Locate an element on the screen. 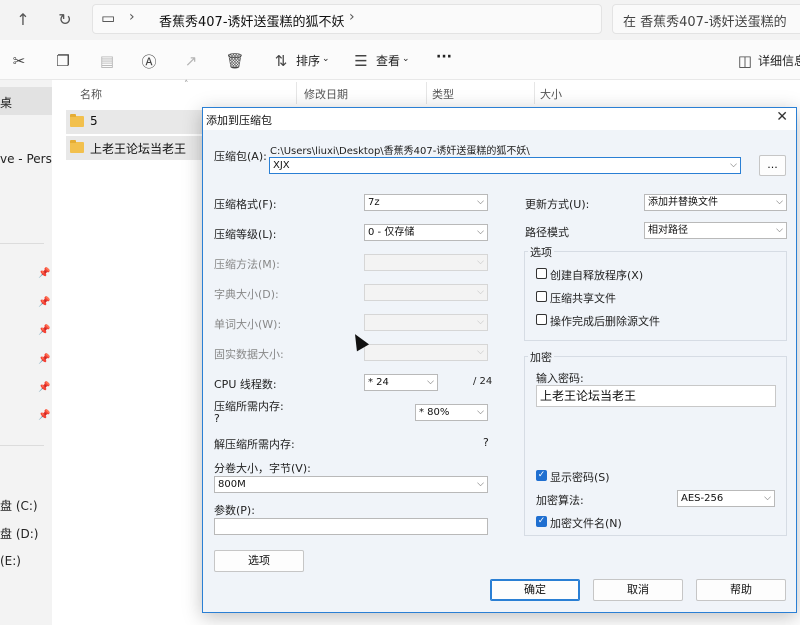 The height and width of the screenshot is (625, 800). file-row: 上老王论坛当老王 is located at coordinates (136, 148).